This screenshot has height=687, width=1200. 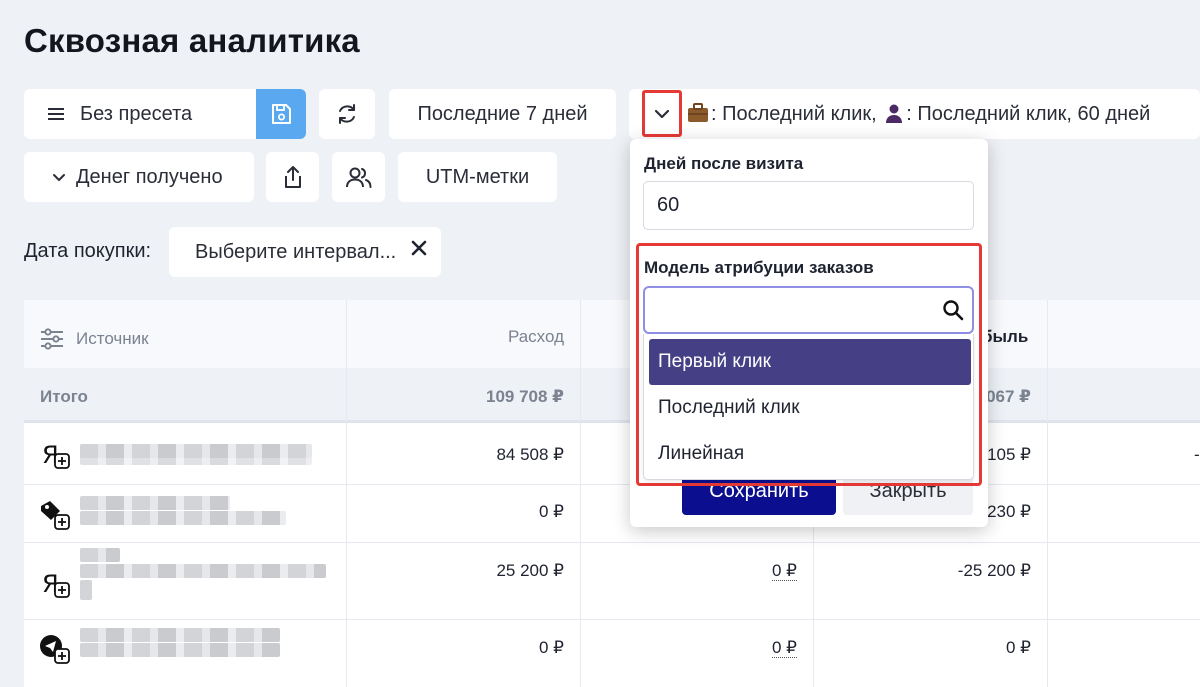 What do you see at coordinates (149, 176) in the screenshot?
I see `metric-label: Денег получено` at bounding box center [149, 176].